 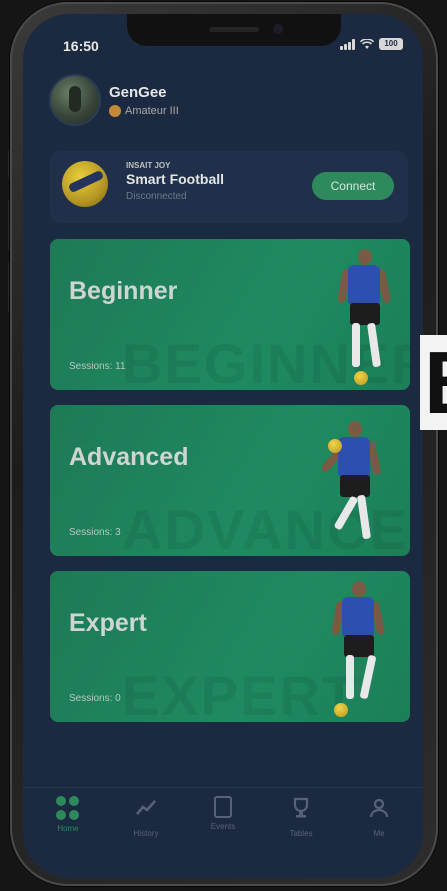 What do you see at coordinates (146, 833) in the screenshot?
I see `tab-label: History` at bounding box center [146, 833].